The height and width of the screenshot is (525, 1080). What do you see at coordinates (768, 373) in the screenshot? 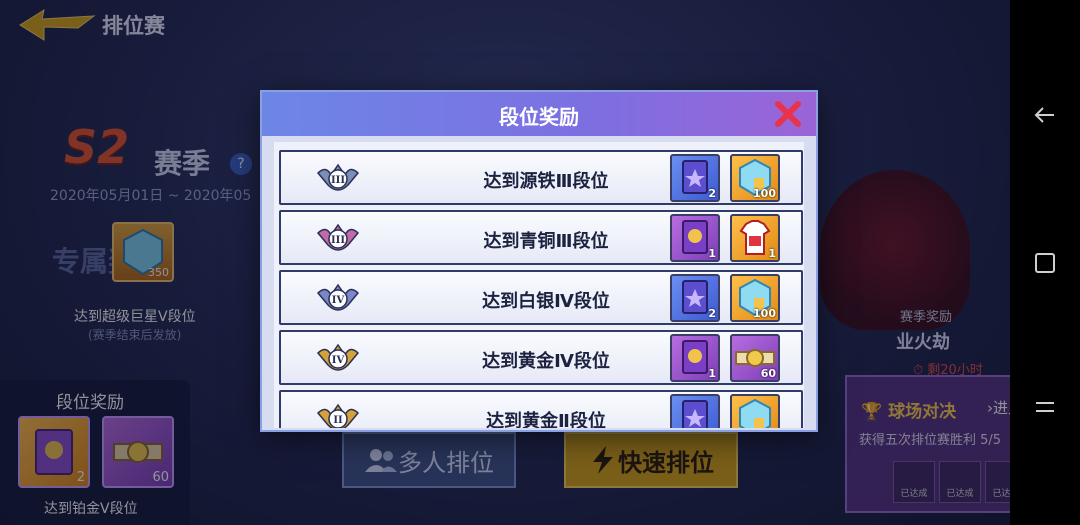
I see `item-count: 60` at bounding box center [768, 373].